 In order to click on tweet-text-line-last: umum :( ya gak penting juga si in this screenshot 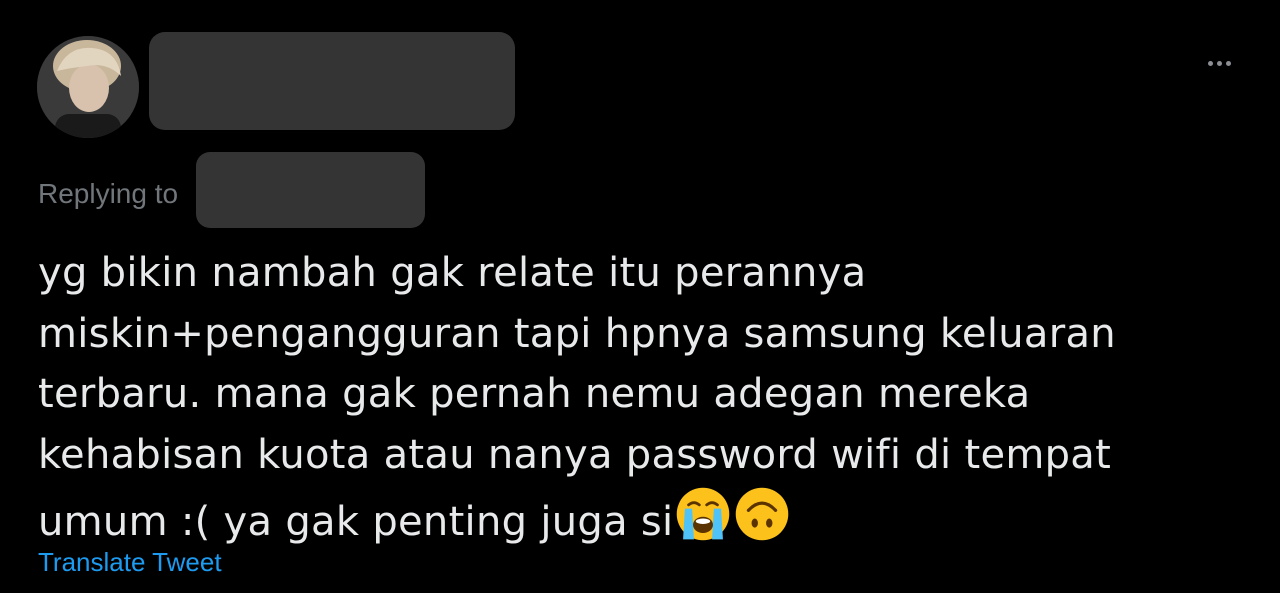, I will do `click(638, 519)`.